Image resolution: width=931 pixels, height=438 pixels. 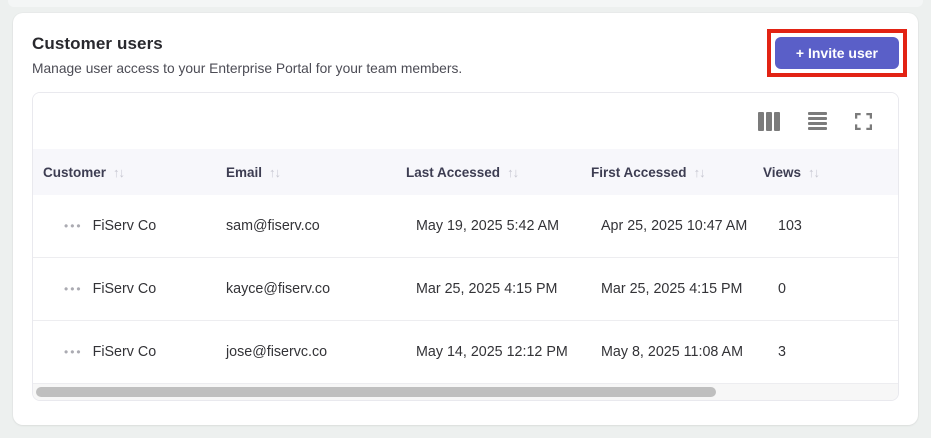 What do you see at coordinates (672, 289) in the screenshot?
I see `first-accessed-cell: Mar 25, 2025 4:15 PM` at bounding box center [672, 289].